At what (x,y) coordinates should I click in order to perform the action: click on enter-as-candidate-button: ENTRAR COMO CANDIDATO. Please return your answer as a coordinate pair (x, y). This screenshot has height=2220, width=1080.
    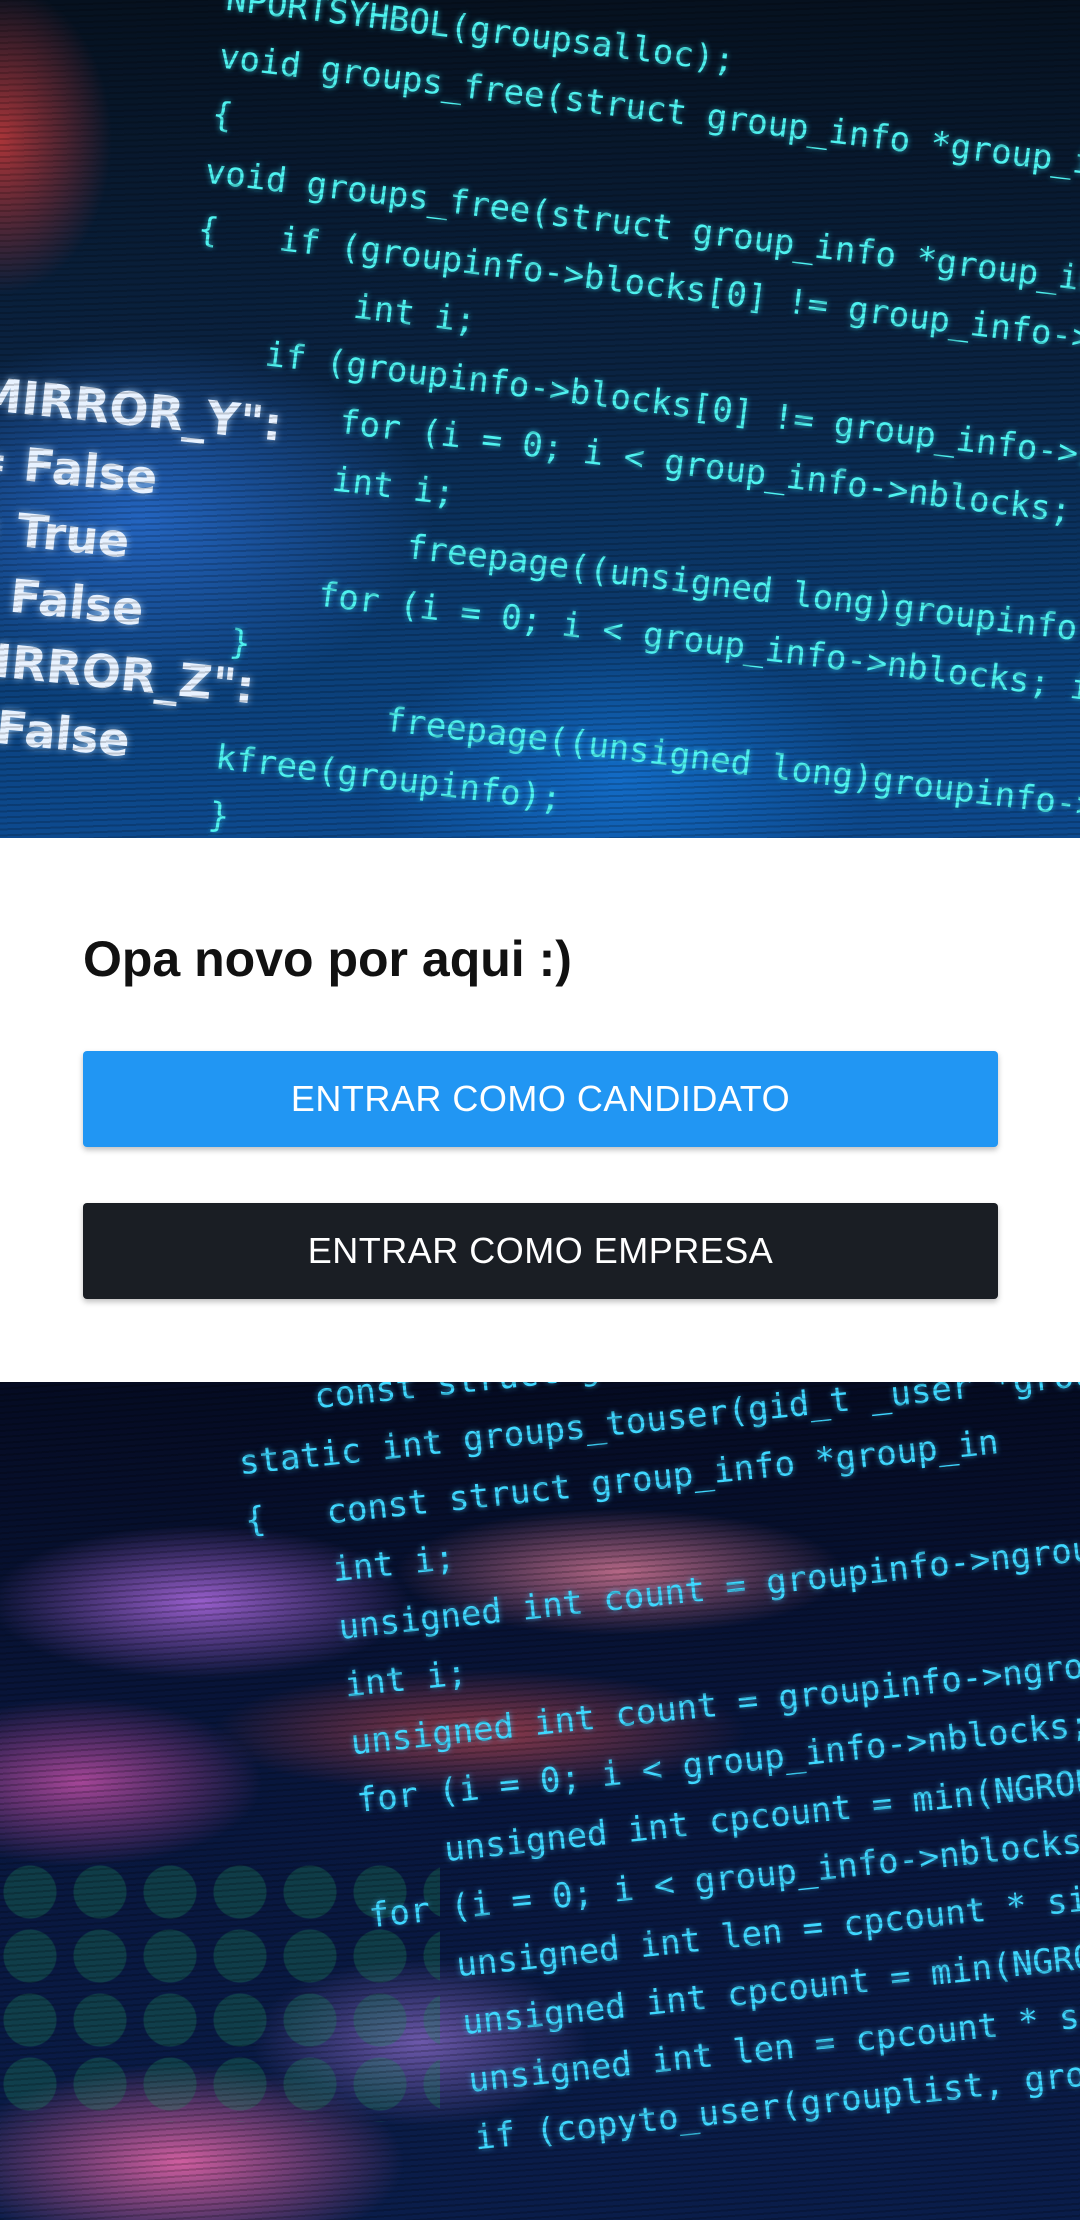
    Looking at the image, I should click on (540, 1099).